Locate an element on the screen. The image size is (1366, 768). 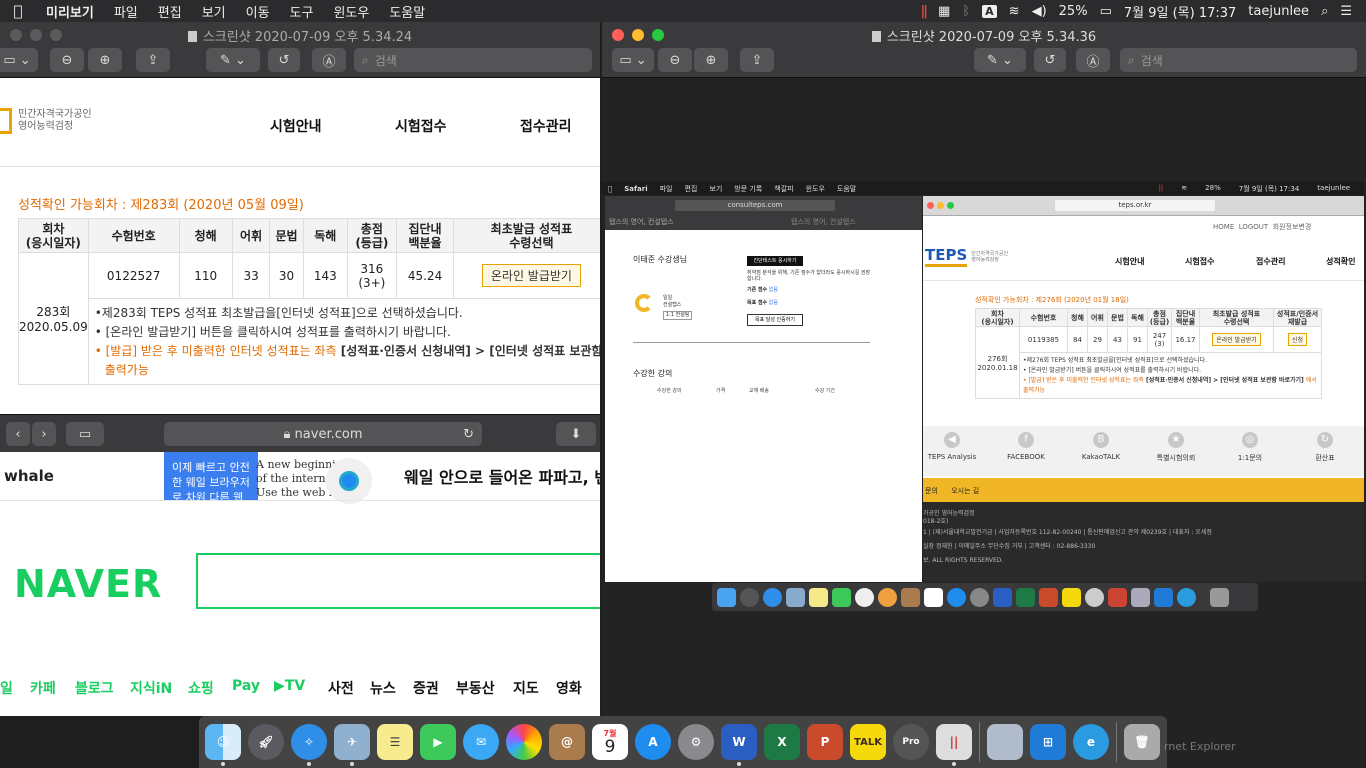
launchpad-icon: 🚀︎ is located at coordinates (266, 742).